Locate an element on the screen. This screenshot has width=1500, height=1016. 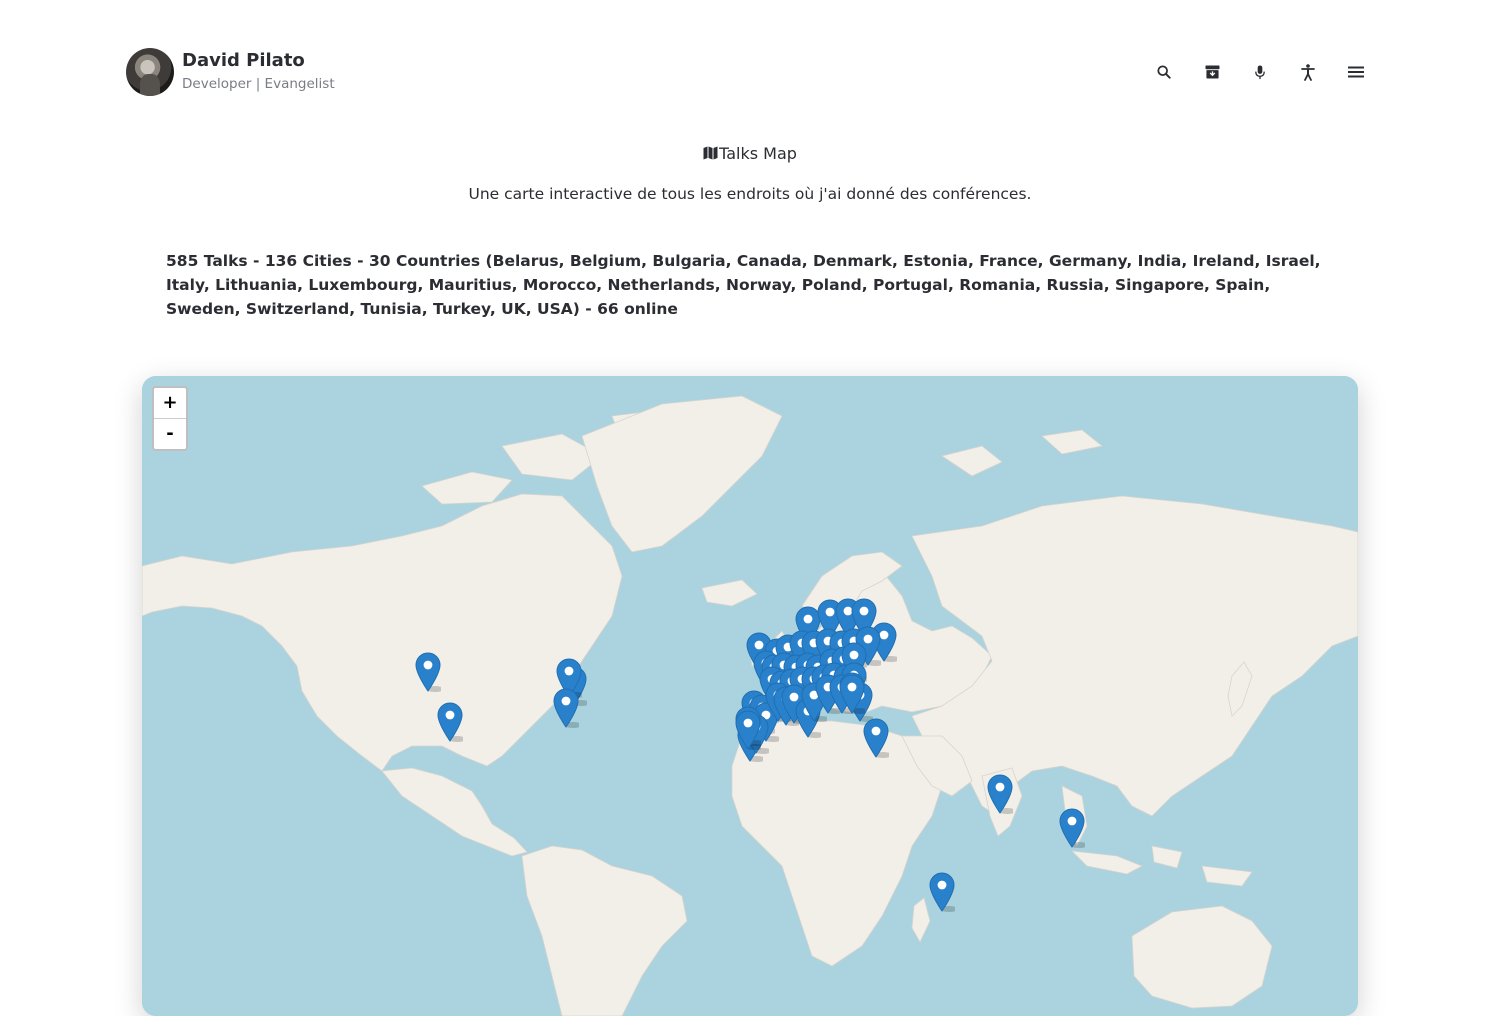
site-header: David Pilato Developer | Evangelist is located at coordinates (746, 73).